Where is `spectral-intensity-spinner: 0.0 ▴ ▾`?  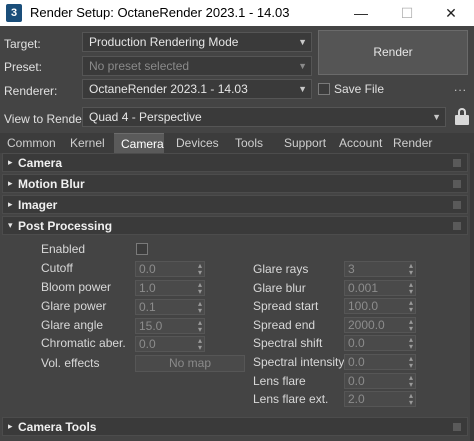 spectral-intensity-spinner: 0.0 ▴ ▾ is located at coordinates (380, 362).